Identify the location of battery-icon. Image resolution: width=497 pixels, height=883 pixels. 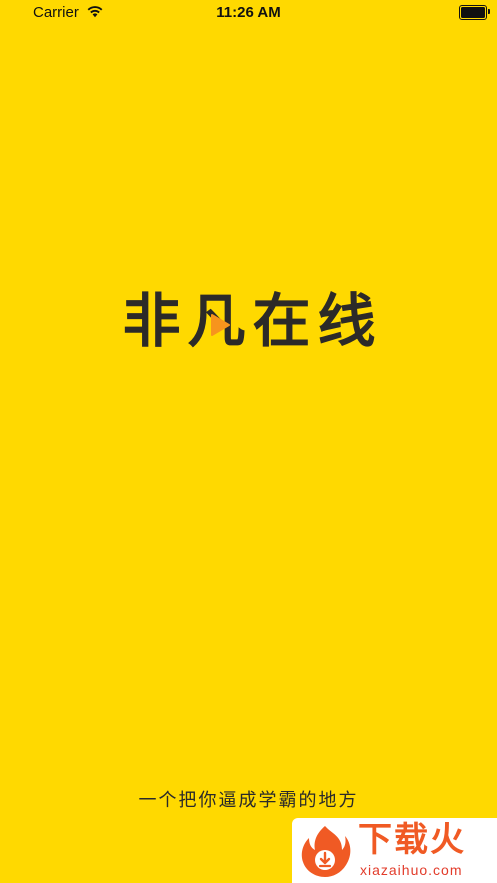
(474, 12).